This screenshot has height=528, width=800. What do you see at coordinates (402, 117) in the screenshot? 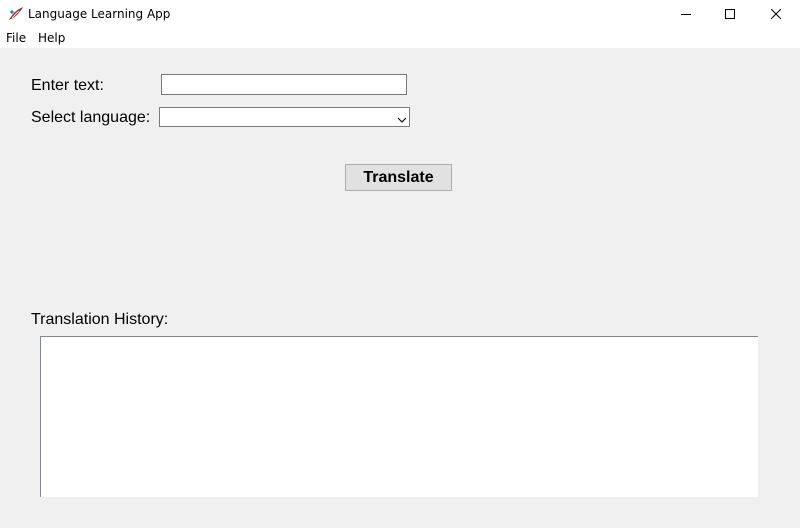
I see `chevron-down-icon` at bounding box center [402, 117].